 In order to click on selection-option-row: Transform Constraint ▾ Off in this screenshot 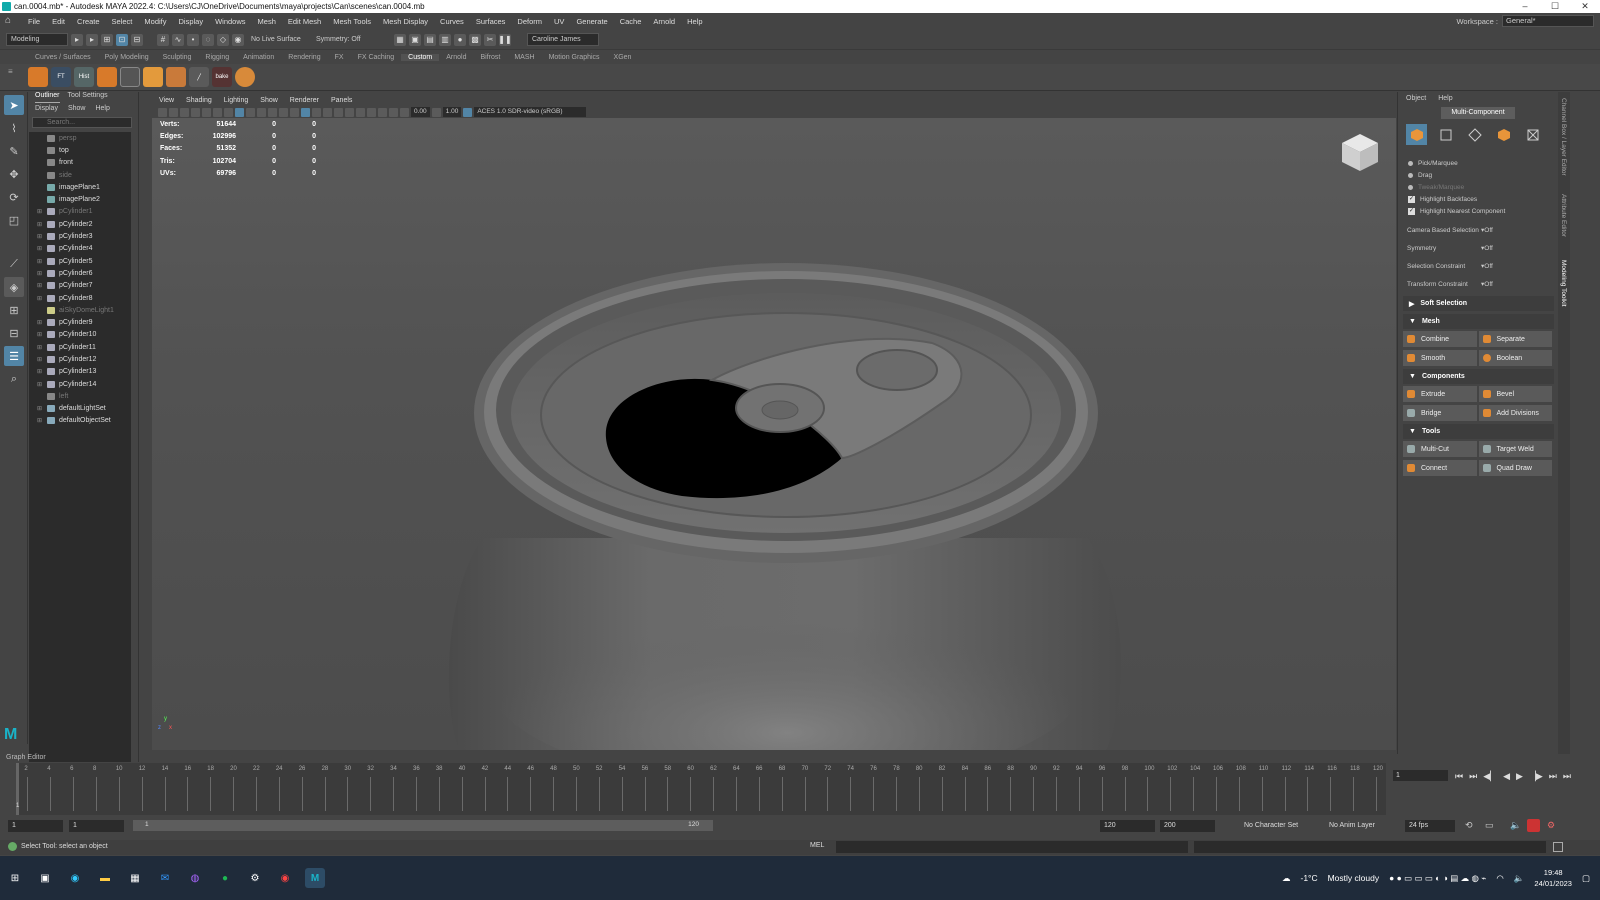, I will do `click(1477, 284)`.